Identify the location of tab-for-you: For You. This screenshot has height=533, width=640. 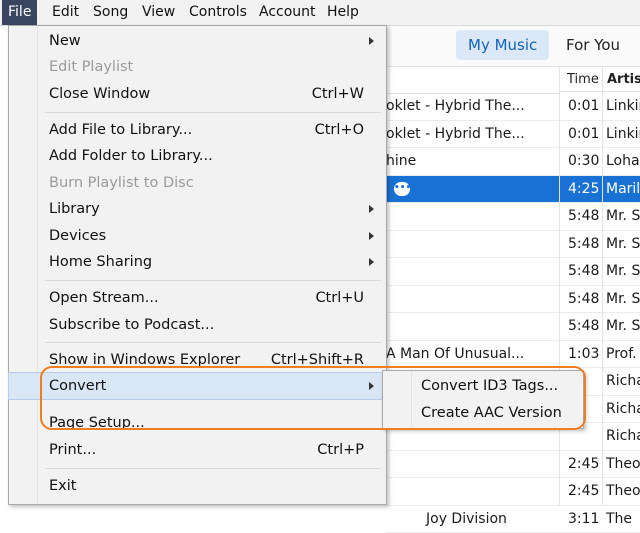
(593, 45).